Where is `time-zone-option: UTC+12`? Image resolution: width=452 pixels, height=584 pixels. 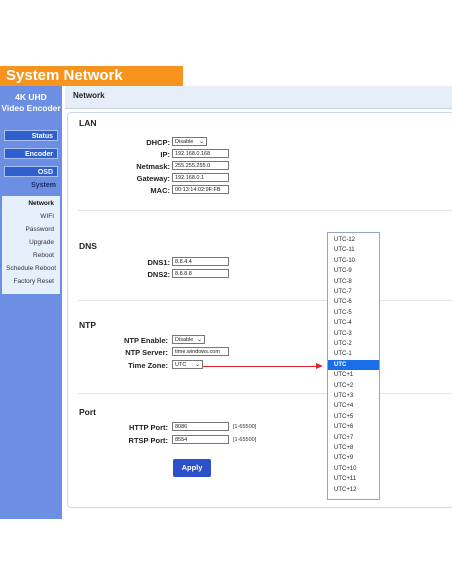 time-zone-option: UTC+12 is located at coordinates (353, 490).